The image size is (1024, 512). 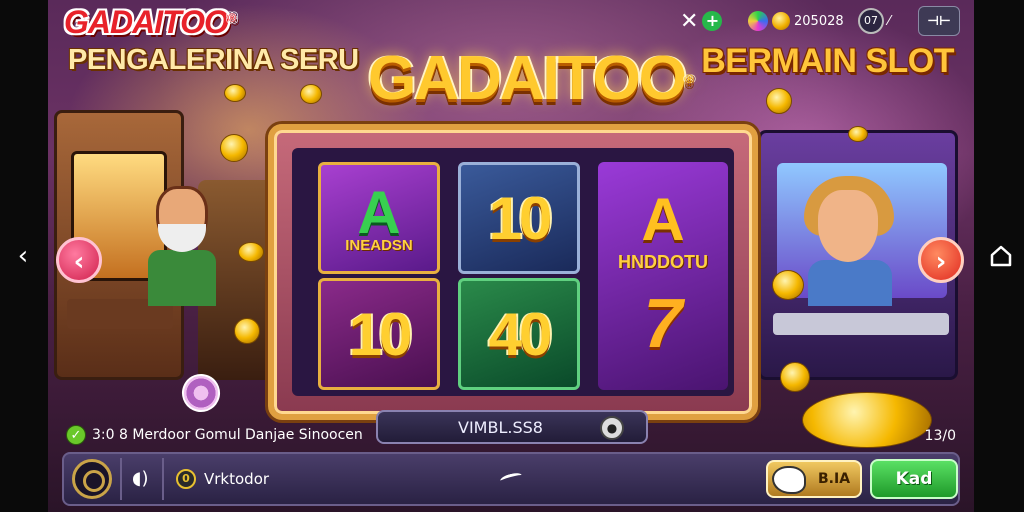 I want to click on system-nav-right, so click(x=999, y=256).